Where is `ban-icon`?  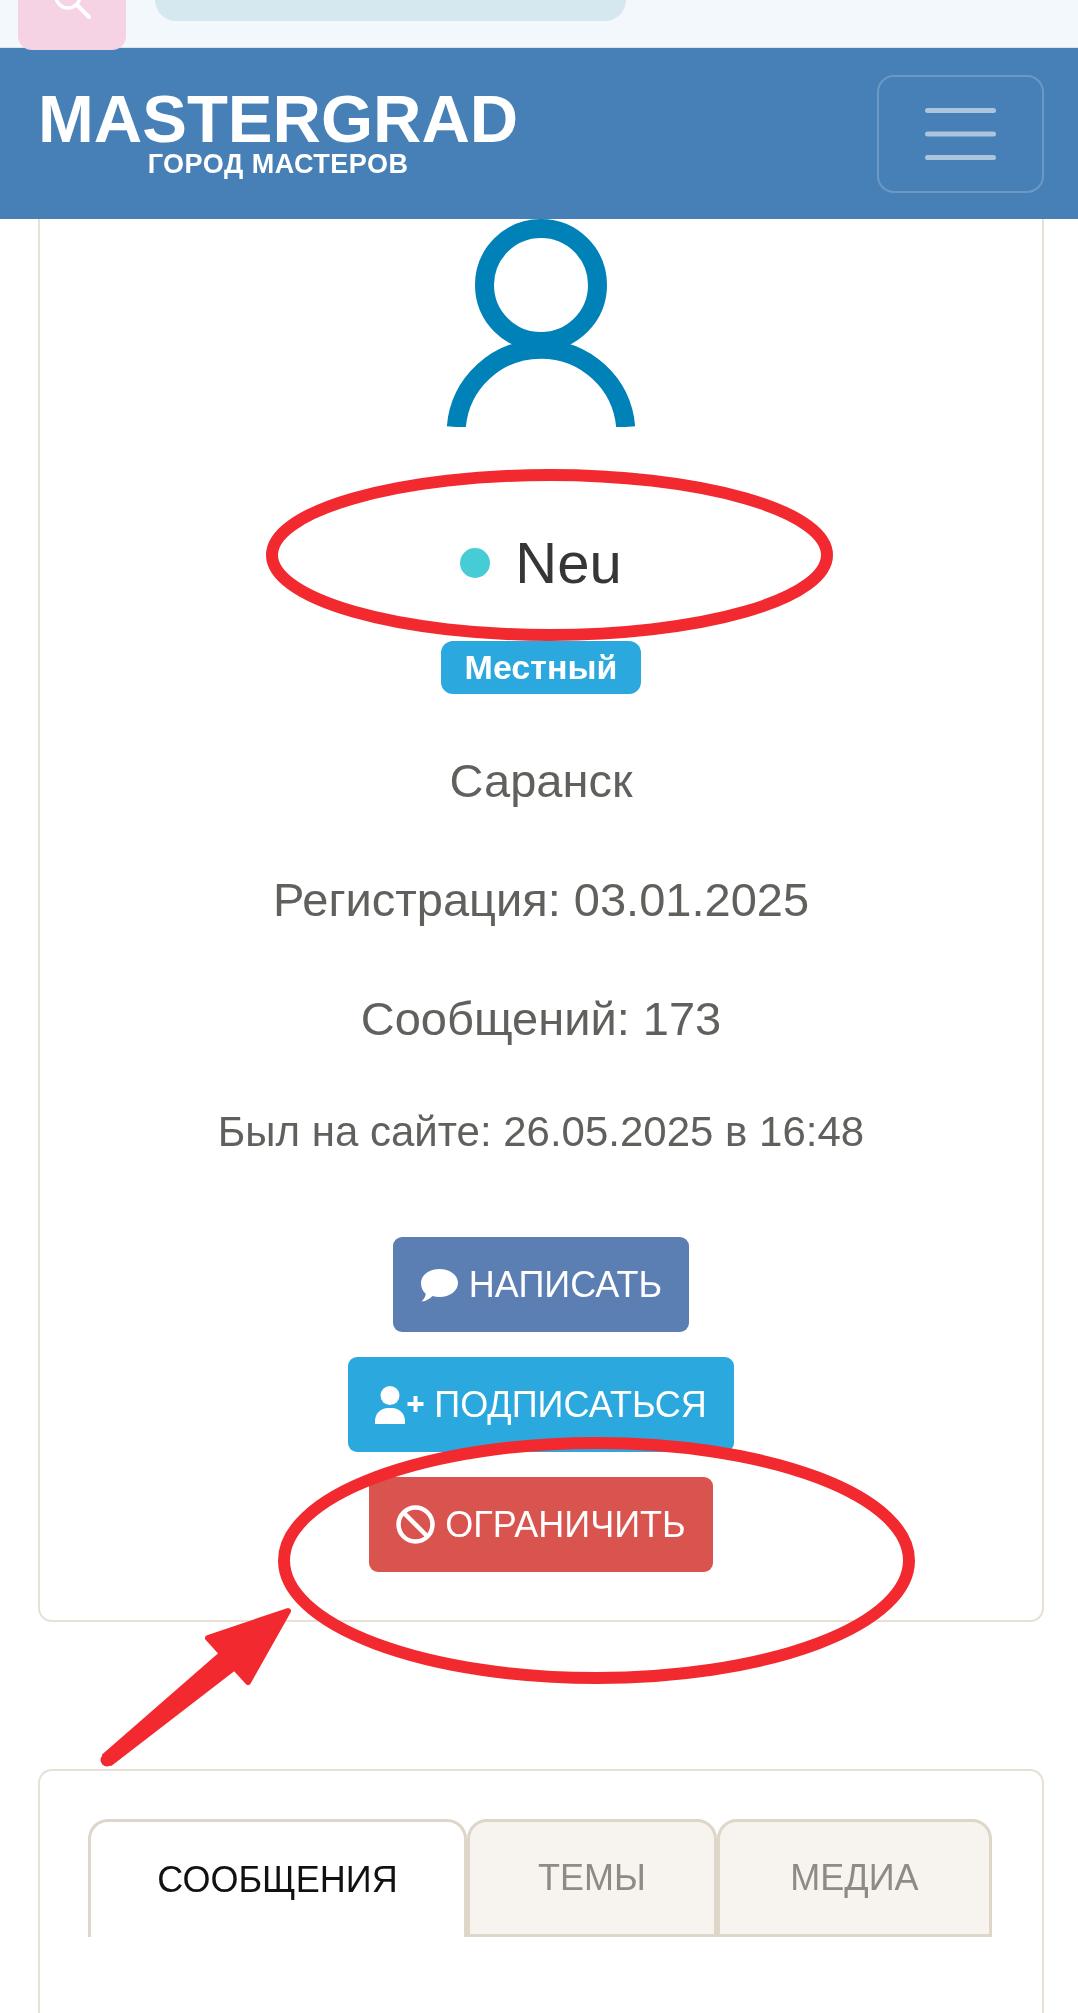 ban-icon is located at coordinates (416, 1524).